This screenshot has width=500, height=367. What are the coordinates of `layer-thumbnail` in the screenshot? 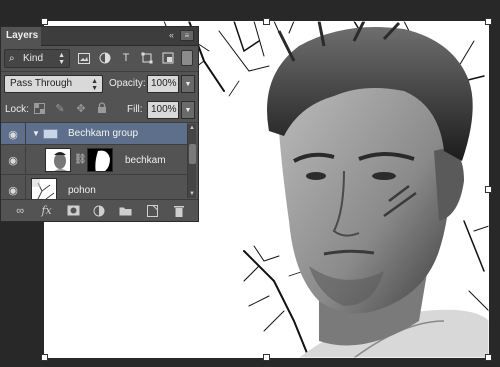 It's located at (58, 160).